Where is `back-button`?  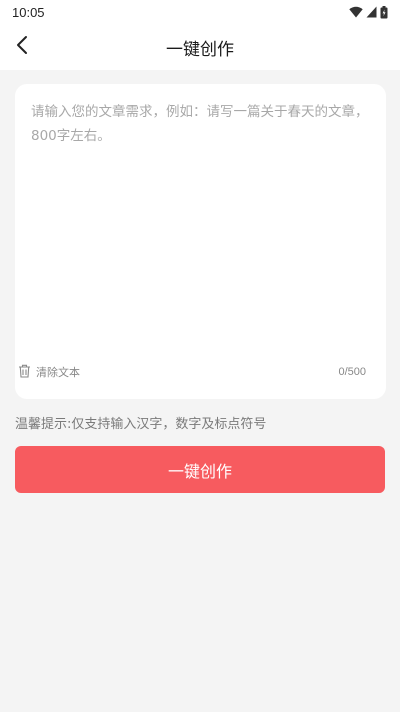
back-button is located at coordinates (22, 47).